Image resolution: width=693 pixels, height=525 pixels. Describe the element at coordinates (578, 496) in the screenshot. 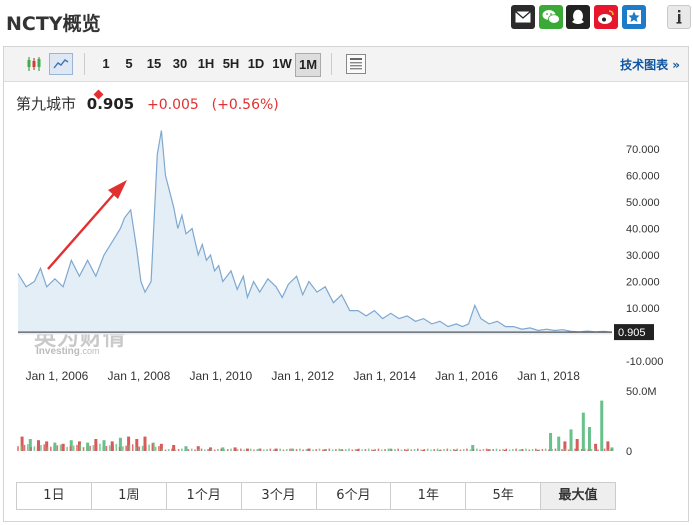

I see `range-max: 最大值` at that location.